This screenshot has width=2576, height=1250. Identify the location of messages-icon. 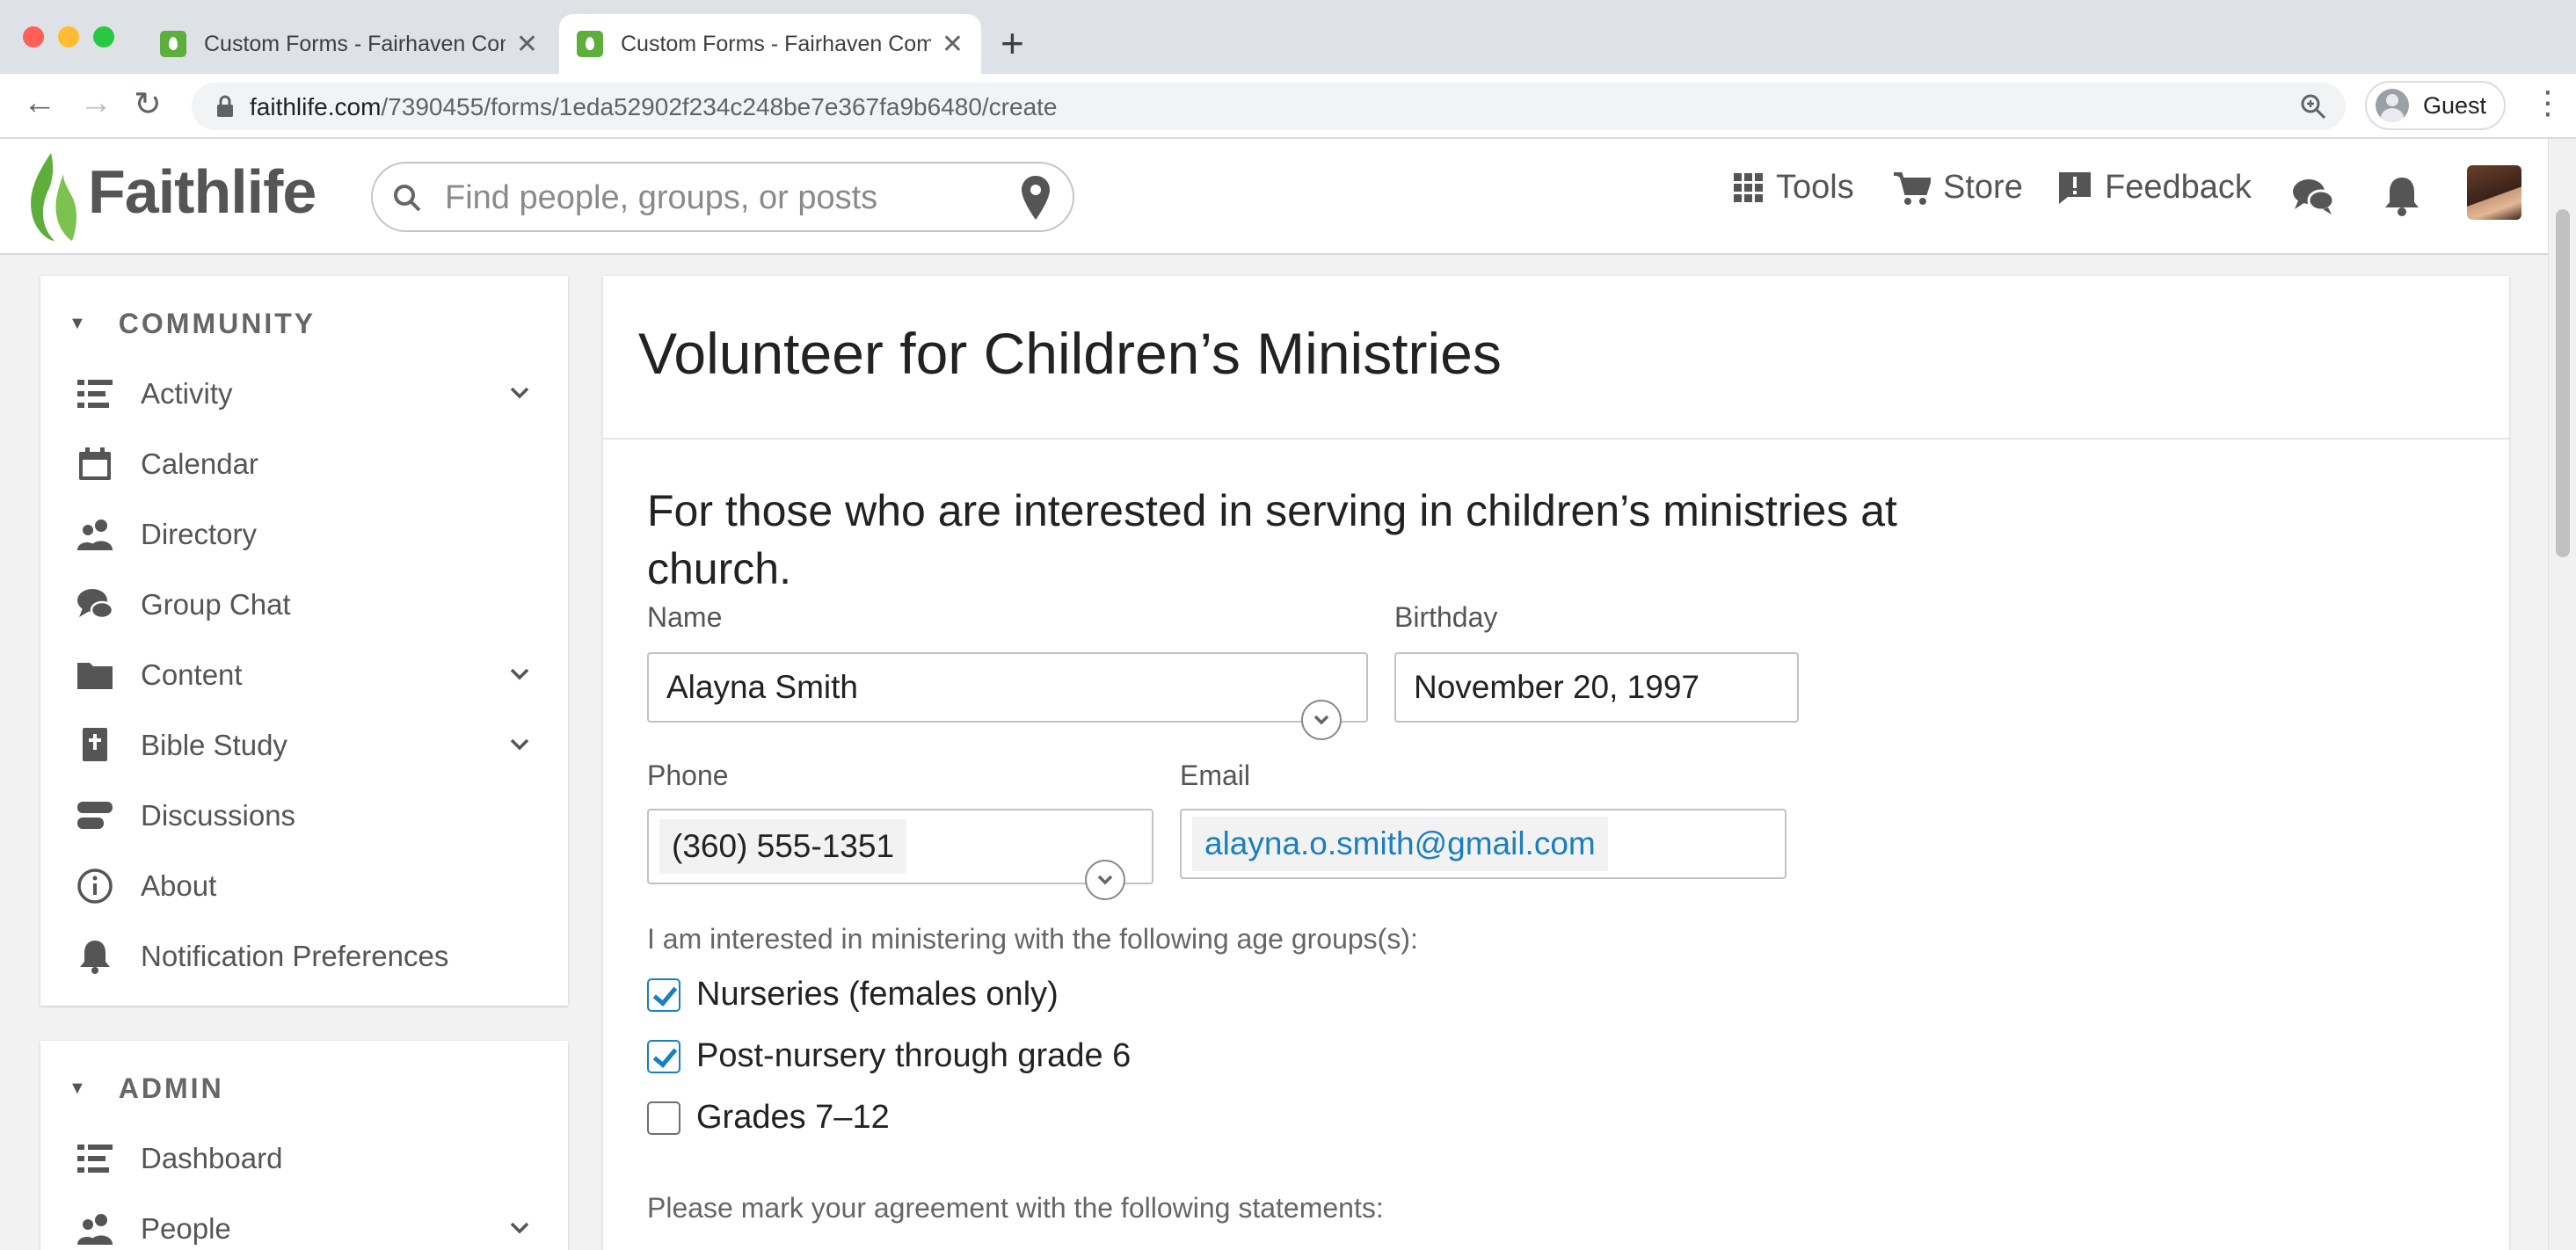
(2313, 196).